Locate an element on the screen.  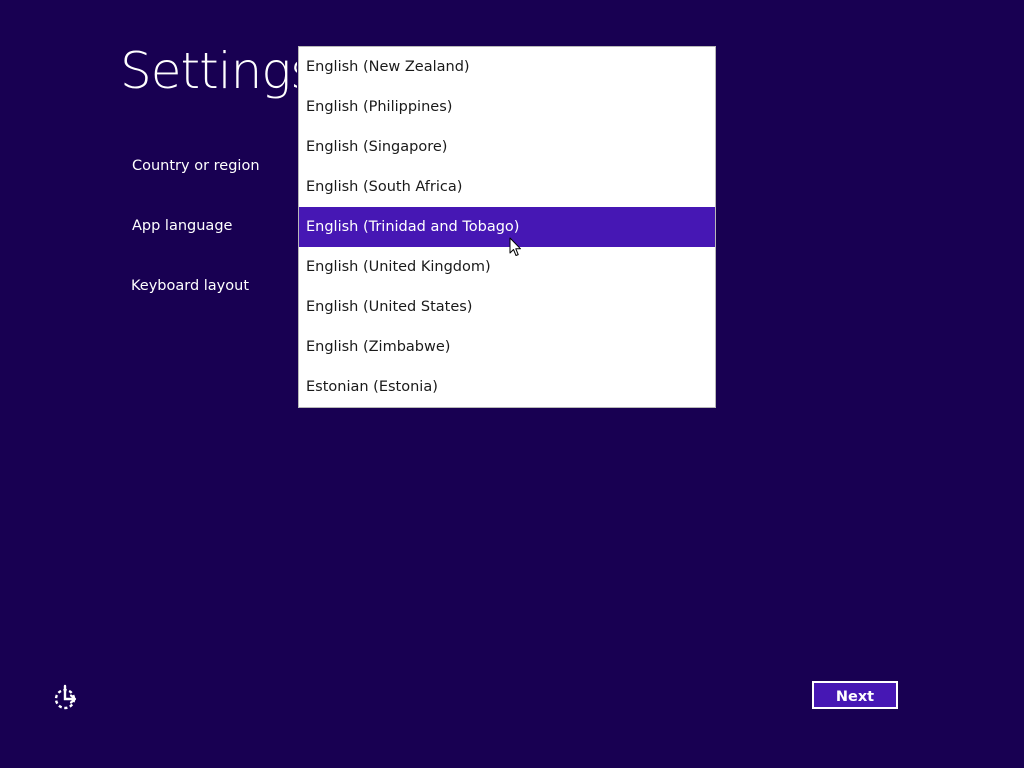
dropdown-option-english-new-zealand: English (New Zealand) is located at coordinates (507, 67).